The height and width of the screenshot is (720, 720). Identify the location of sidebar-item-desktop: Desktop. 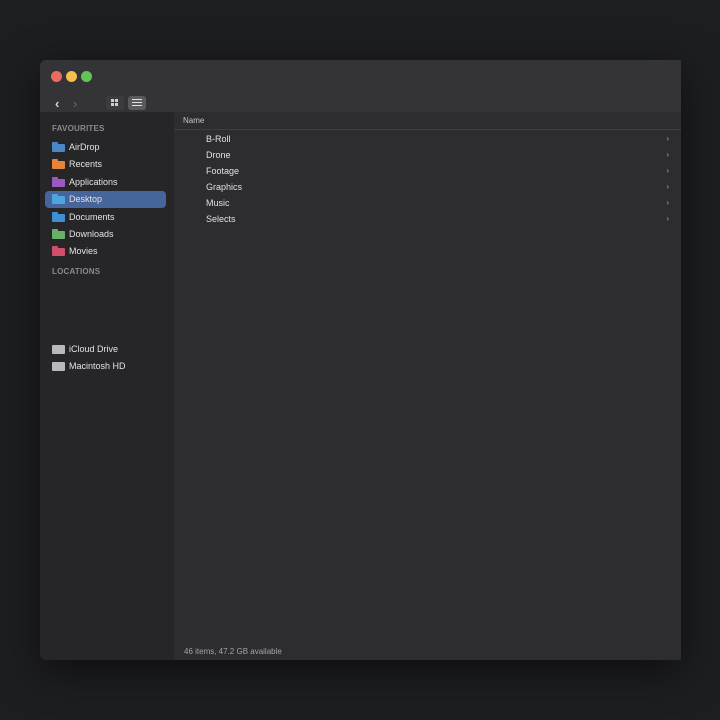
(105, 200).